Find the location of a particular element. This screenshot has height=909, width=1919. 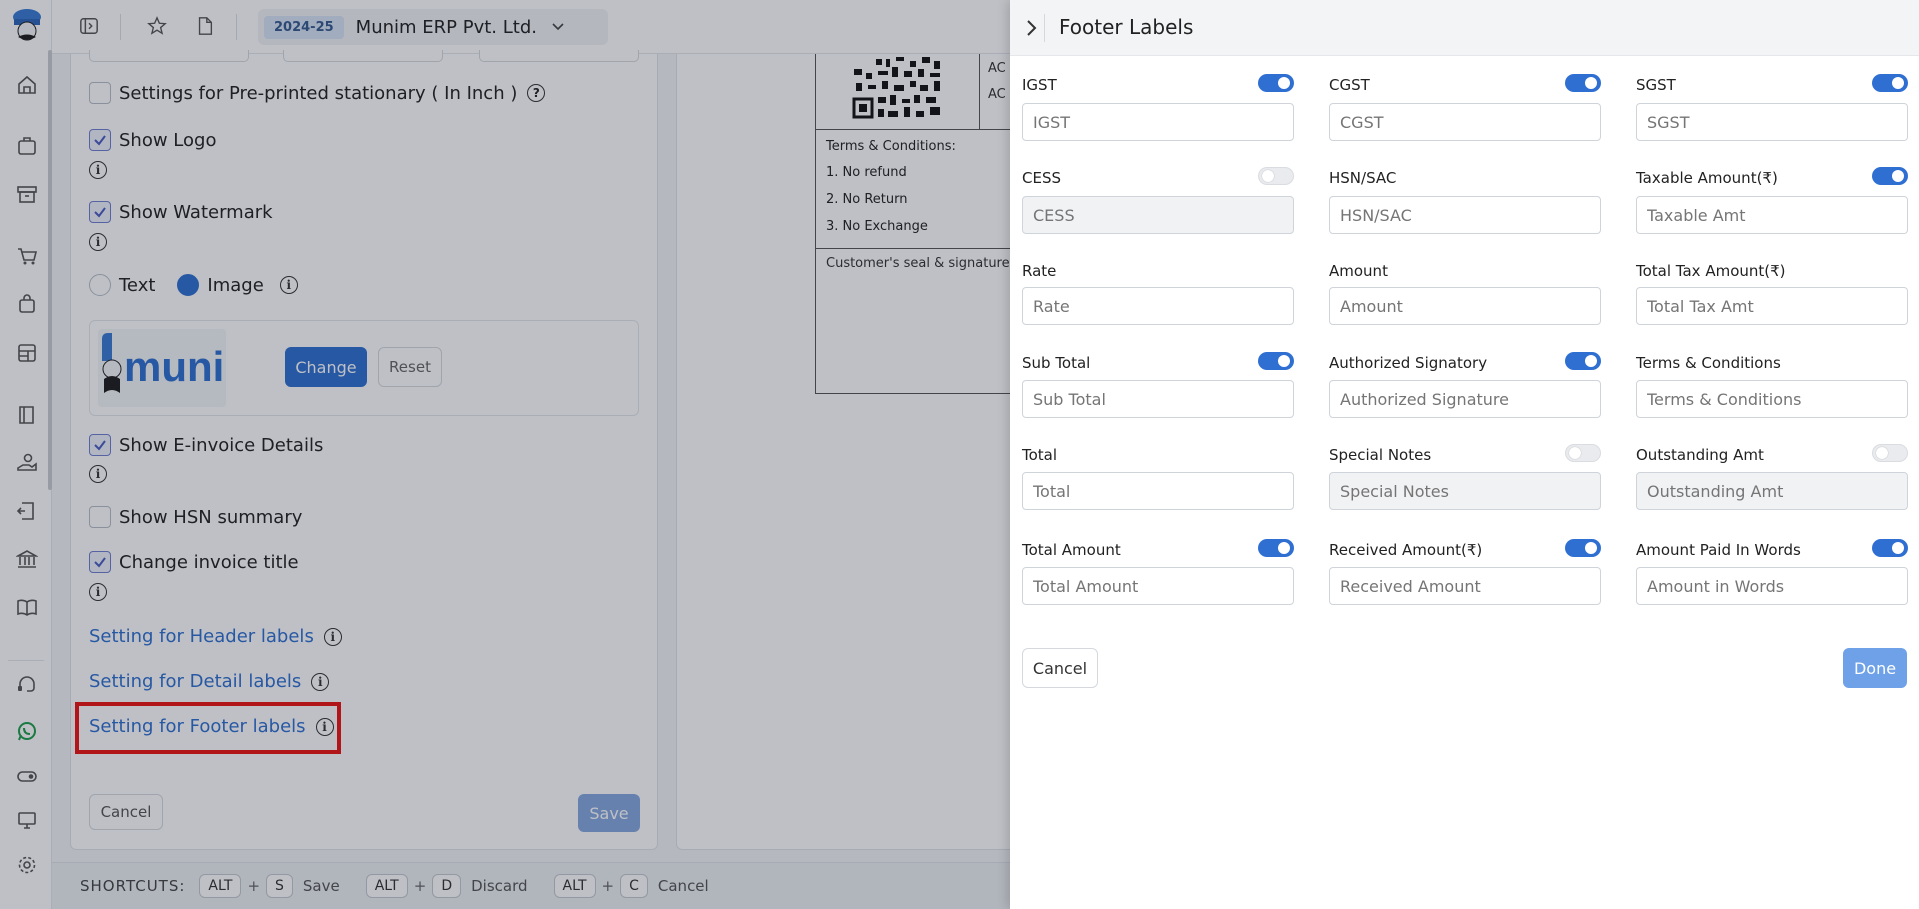

total-amount-label: Total Amount is located at coordinates (1071, 550).